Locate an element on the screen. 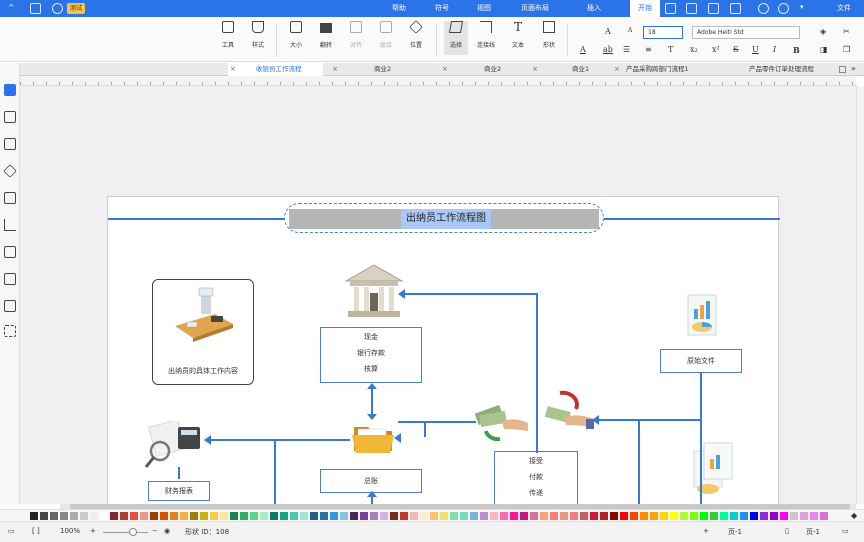 The image size is (864, 542). page-add-icon: + is located at coordinates (706, 531).